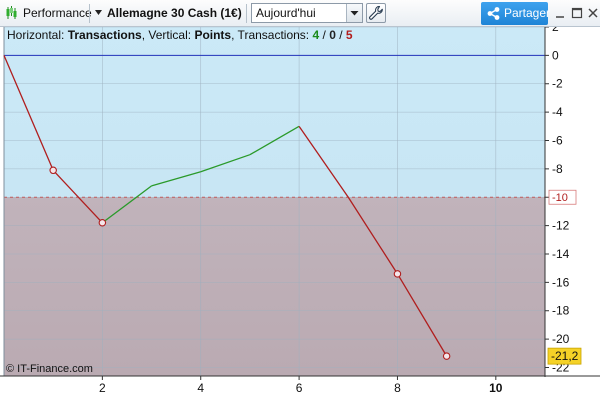 This screenshot has width=600, height=400. I want to click on dropdown-arrow-icon, so click(98, 12).